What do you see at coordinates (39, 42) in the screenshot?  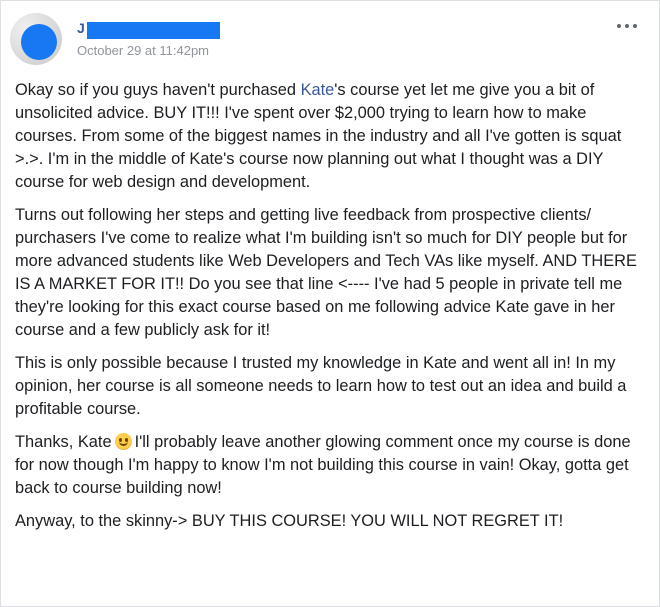 I see `avatar-redaction` at bounding box center [39, 42].